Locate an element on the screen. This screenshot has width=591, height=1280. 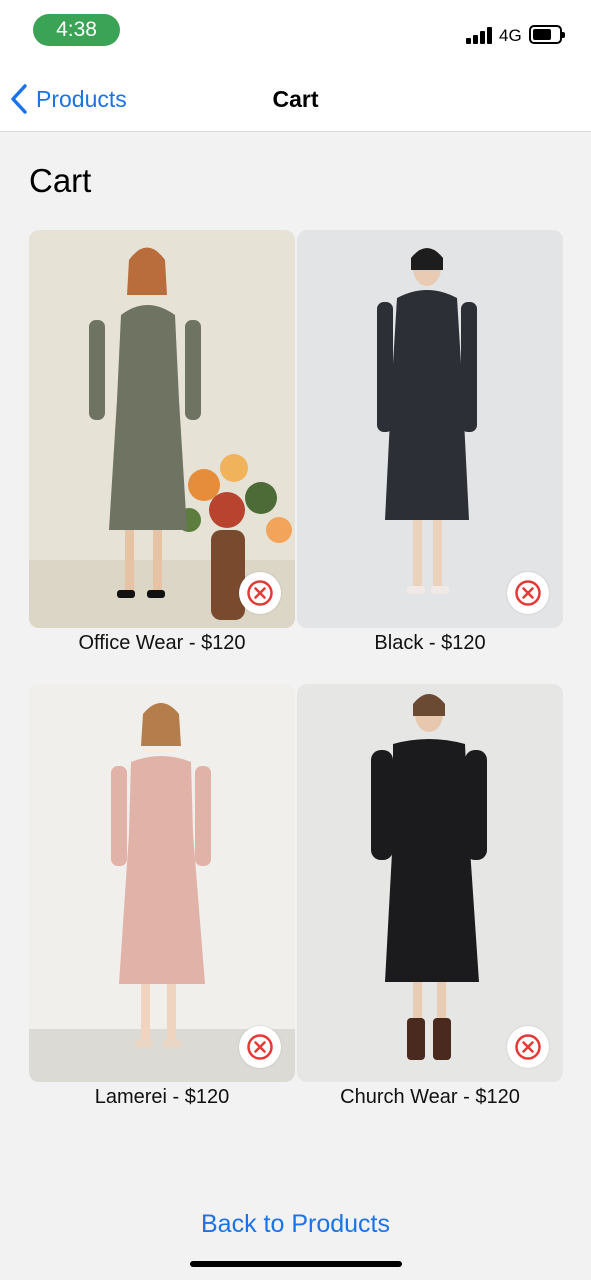
product-caption: Church Wear - $120 is located at coordinates (430, 1097).